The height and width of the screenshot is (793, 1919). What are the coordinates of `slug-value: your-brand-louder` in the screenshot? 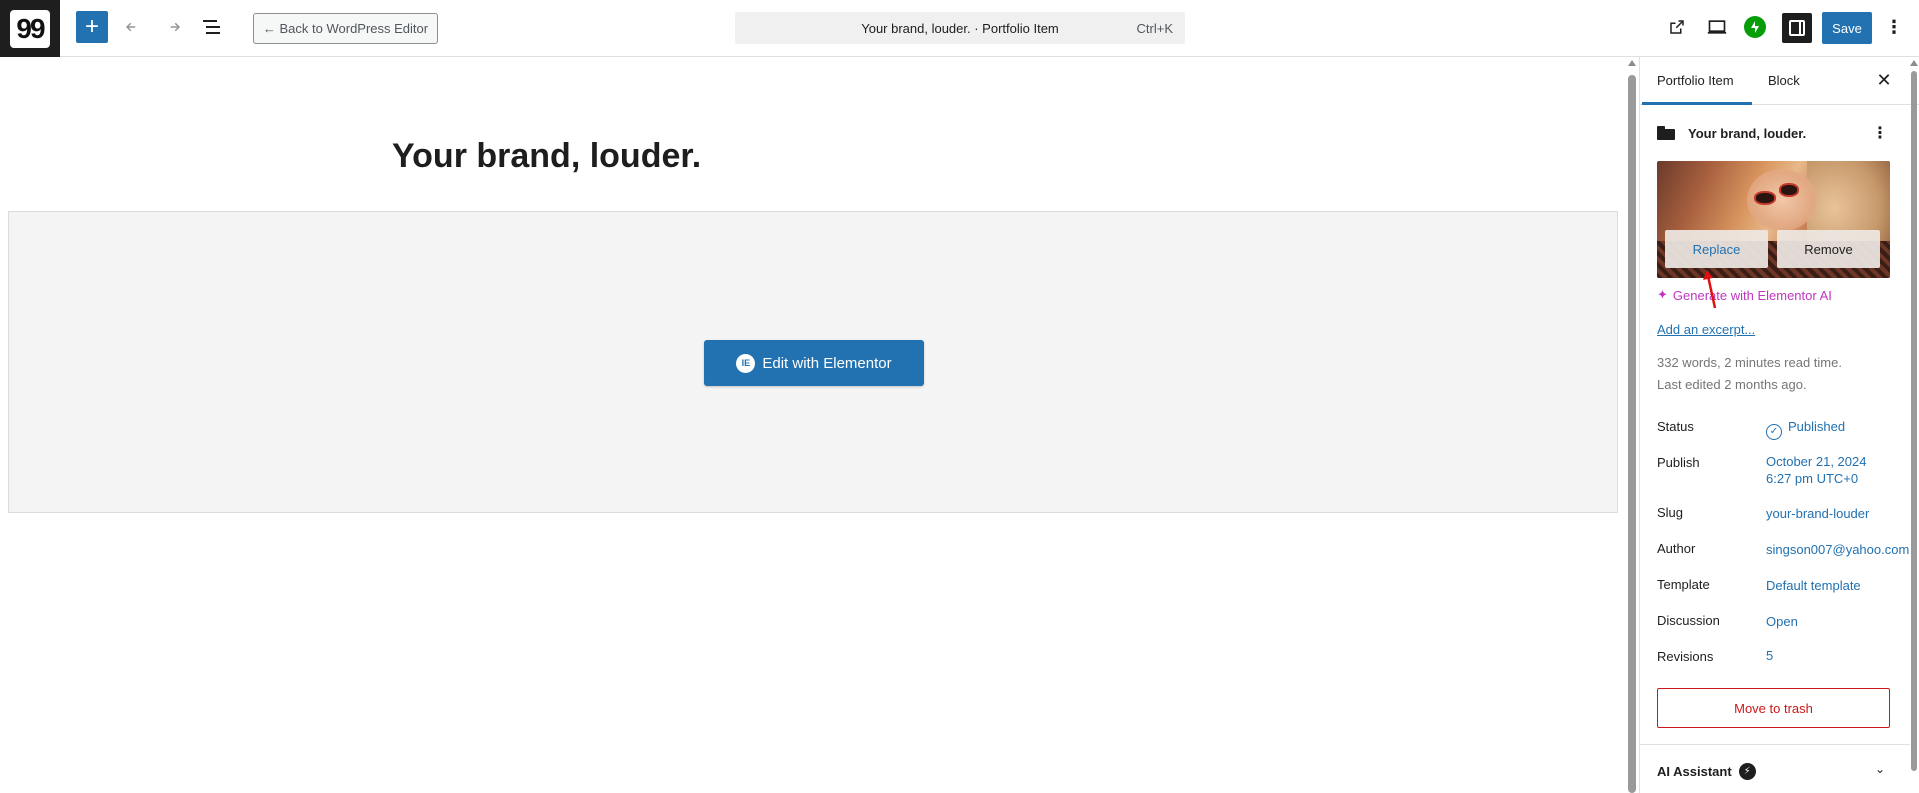 It's located at (1817, 513).